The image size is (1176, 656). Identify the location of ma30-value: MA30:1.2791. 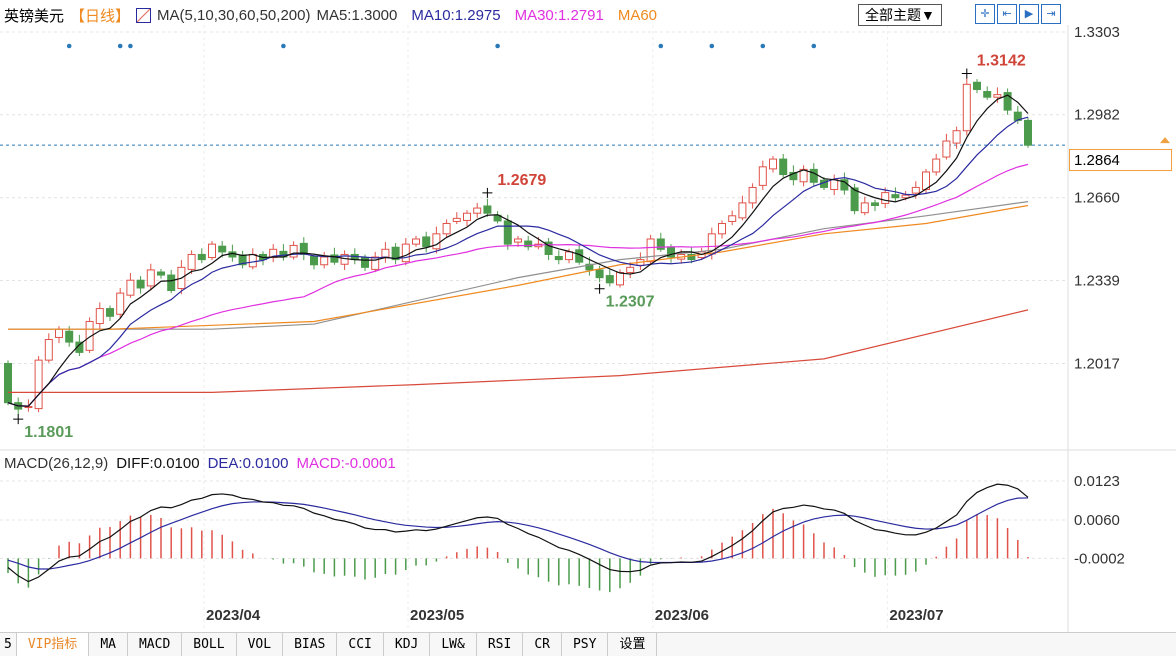
(559, 15).